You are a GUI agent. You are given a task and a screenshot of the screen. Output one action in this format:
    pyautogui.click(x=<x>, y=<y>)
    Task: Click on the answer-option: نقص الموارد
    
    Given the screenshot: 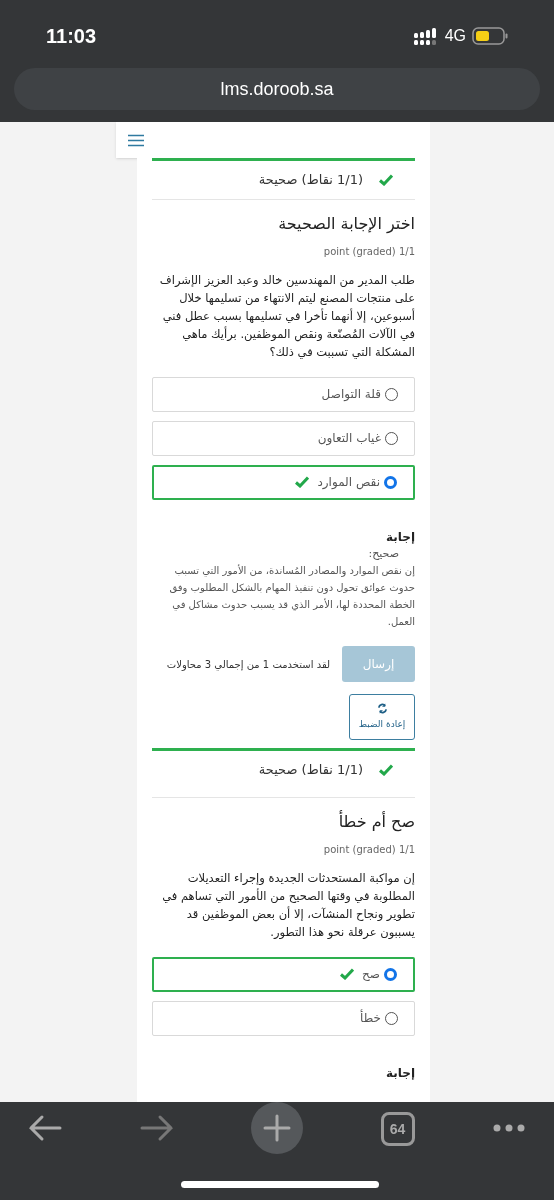 What is the action you would take?
    pyautogui.click(x=283, y=482)
    